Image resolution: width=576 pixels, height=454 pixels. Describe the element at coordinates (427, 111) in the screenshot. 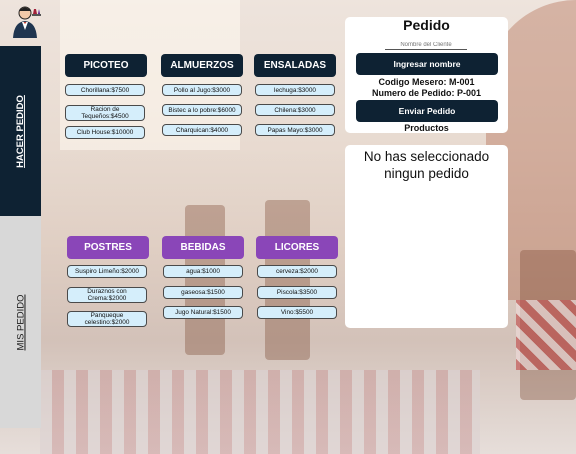

I see `send-order-button: Enviar Pedido` at that location.